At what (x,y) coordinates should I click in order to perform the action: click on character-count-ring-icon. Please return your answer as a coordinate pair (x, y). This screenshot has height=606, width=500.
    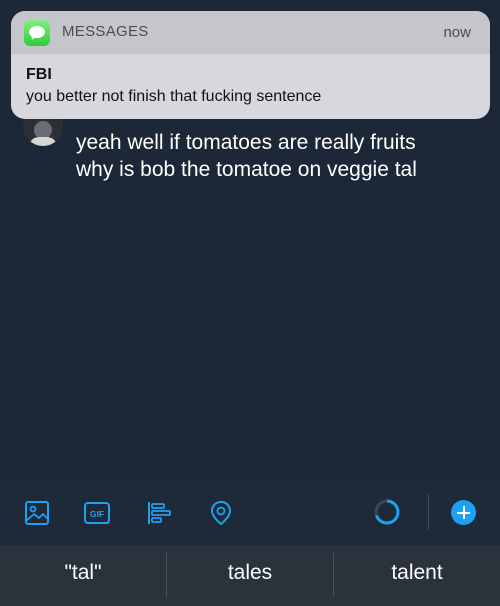
    Looking at the image, I should click on (387, 512).